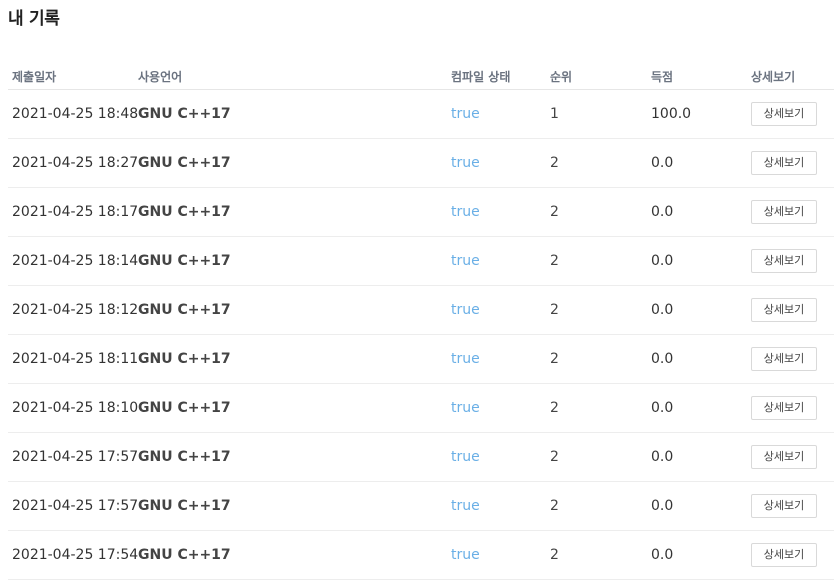  Describe the element at coordinates (75, 555) in the screenshot. I see `submission-date: 2021-04-25 17:54` at that location.